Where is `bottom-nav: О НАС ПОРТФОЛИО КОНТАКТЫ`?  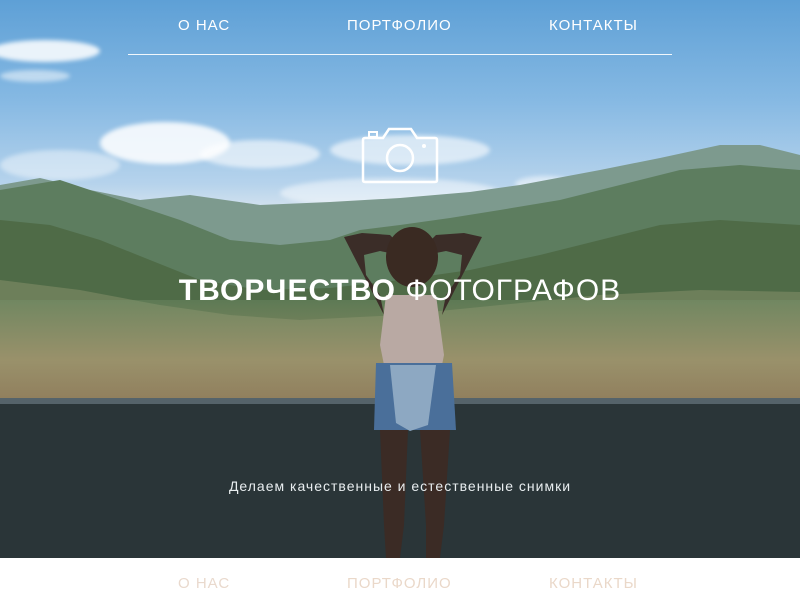
bottom-nav: О НАС ПОРТФОЛИО КОНТАКТЫ is located at coordinates (400, 580).